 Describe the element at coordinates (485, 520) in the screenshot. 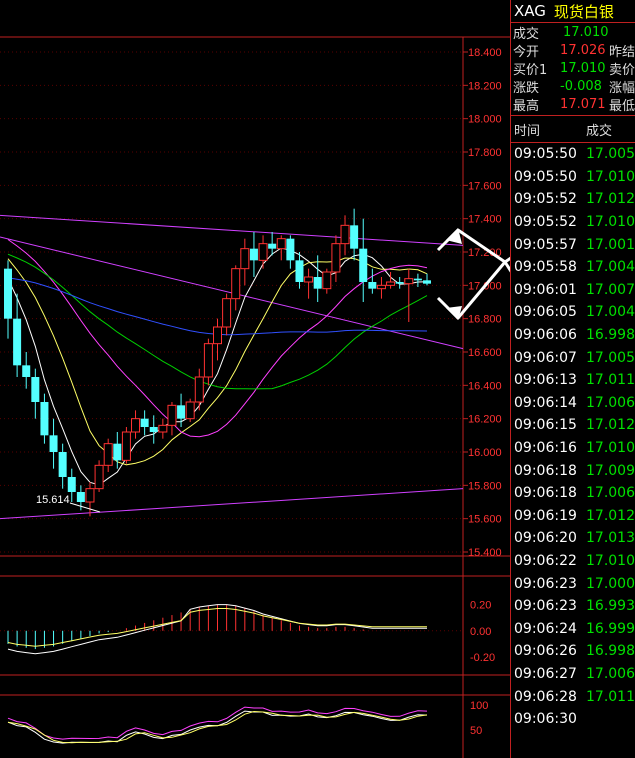

I see `price-tick-label: 15.600` at that location.